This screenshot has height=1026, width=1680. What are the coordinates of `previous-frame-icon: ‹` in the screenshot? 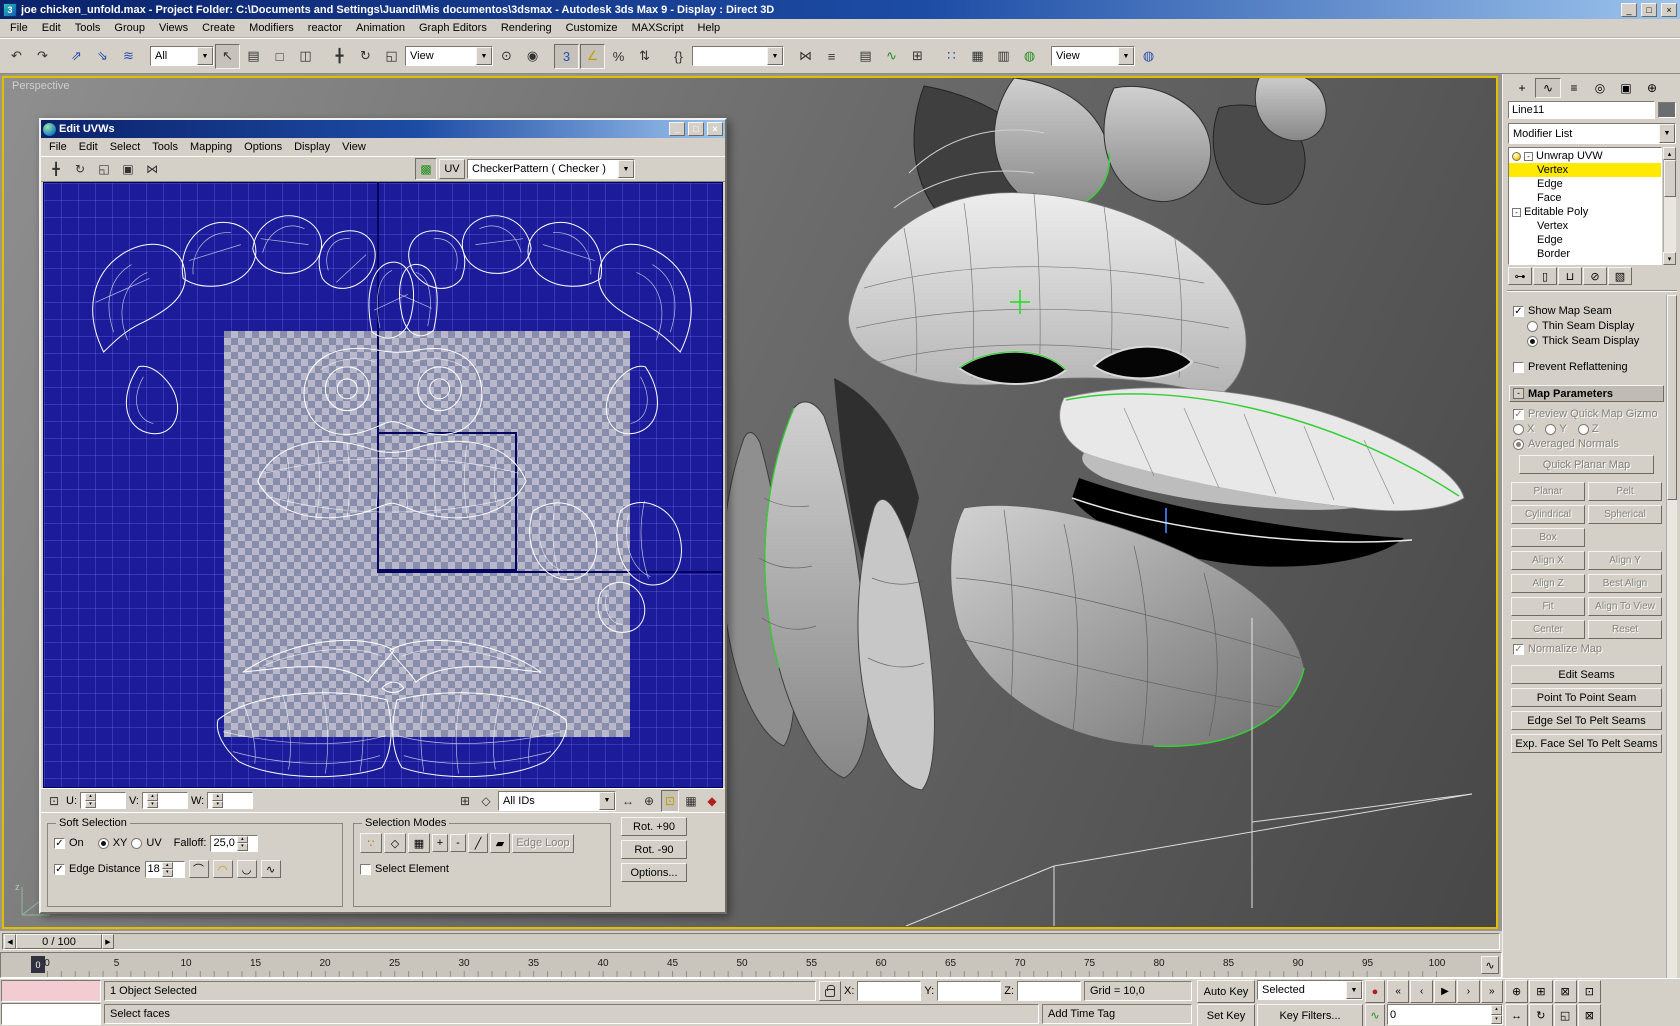 It's located at (1421, 991).